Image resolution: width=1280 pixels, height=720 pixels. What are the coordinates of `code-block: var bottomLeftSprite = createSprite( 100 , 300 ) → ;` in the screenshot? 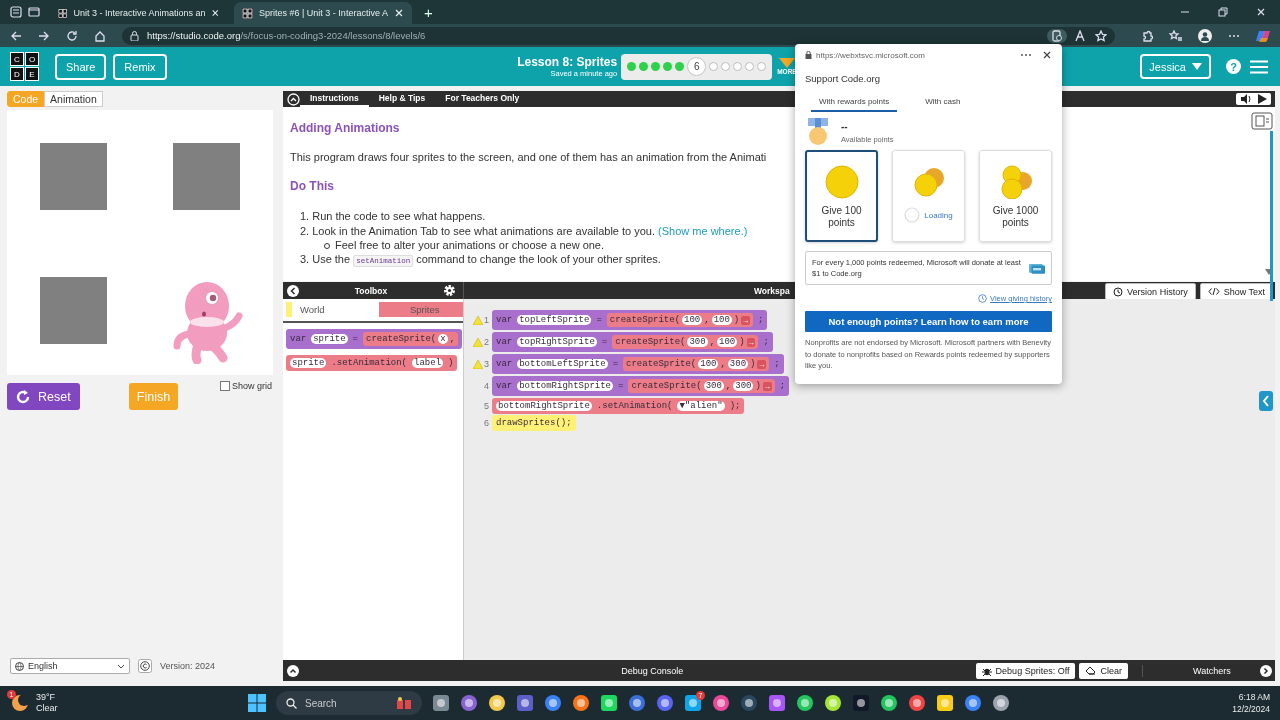 It's located at (638, 364).